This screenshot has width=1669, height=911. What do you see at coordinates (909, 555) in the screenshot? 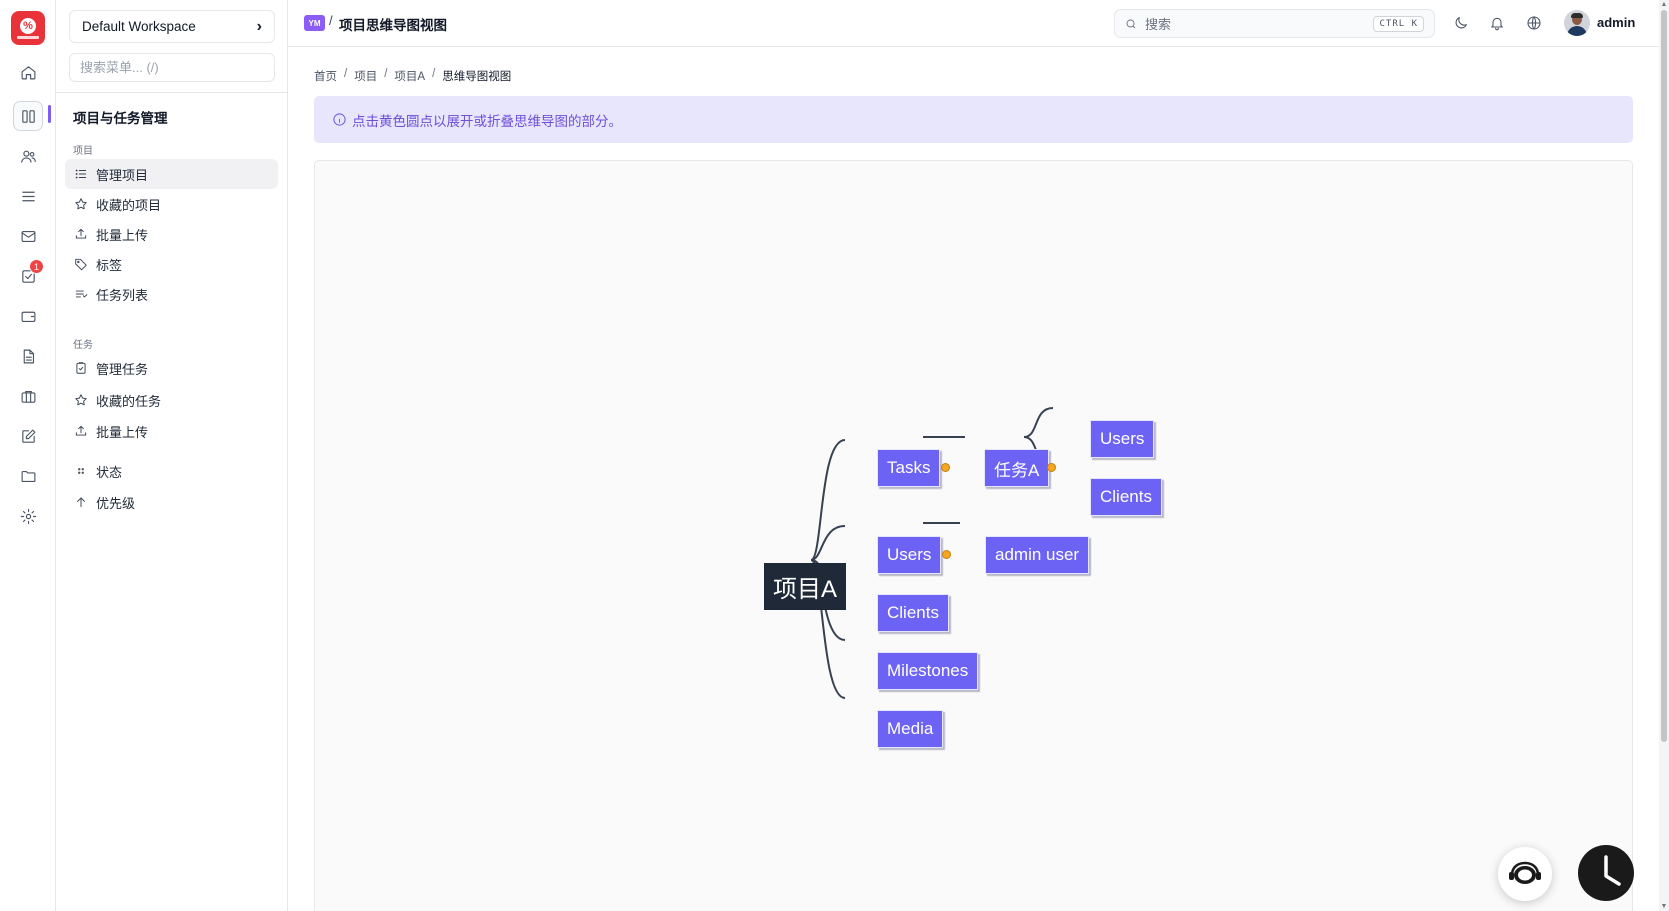
I see `mindmap-node-users: Users` at bounding box center [909, 555].